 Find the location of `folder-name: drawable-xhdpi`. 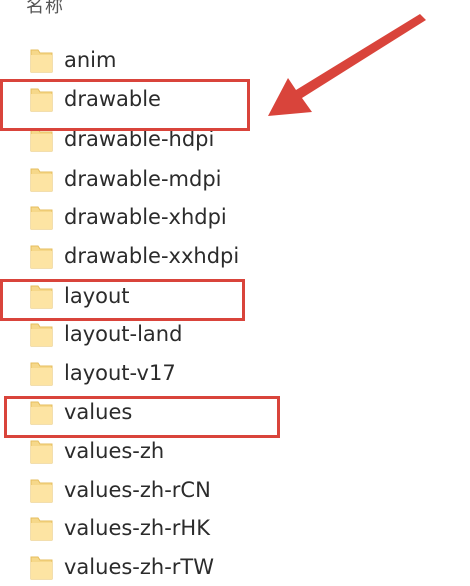

folder-name: drawable-xhdpi is located at coordinates (145, 216).